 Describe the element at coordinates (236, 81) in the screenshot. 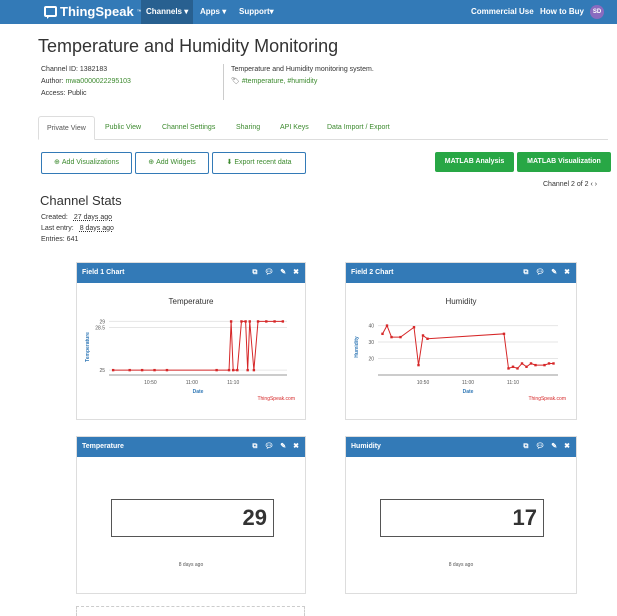

I see `tag-icon: 🏷︎` at that location.